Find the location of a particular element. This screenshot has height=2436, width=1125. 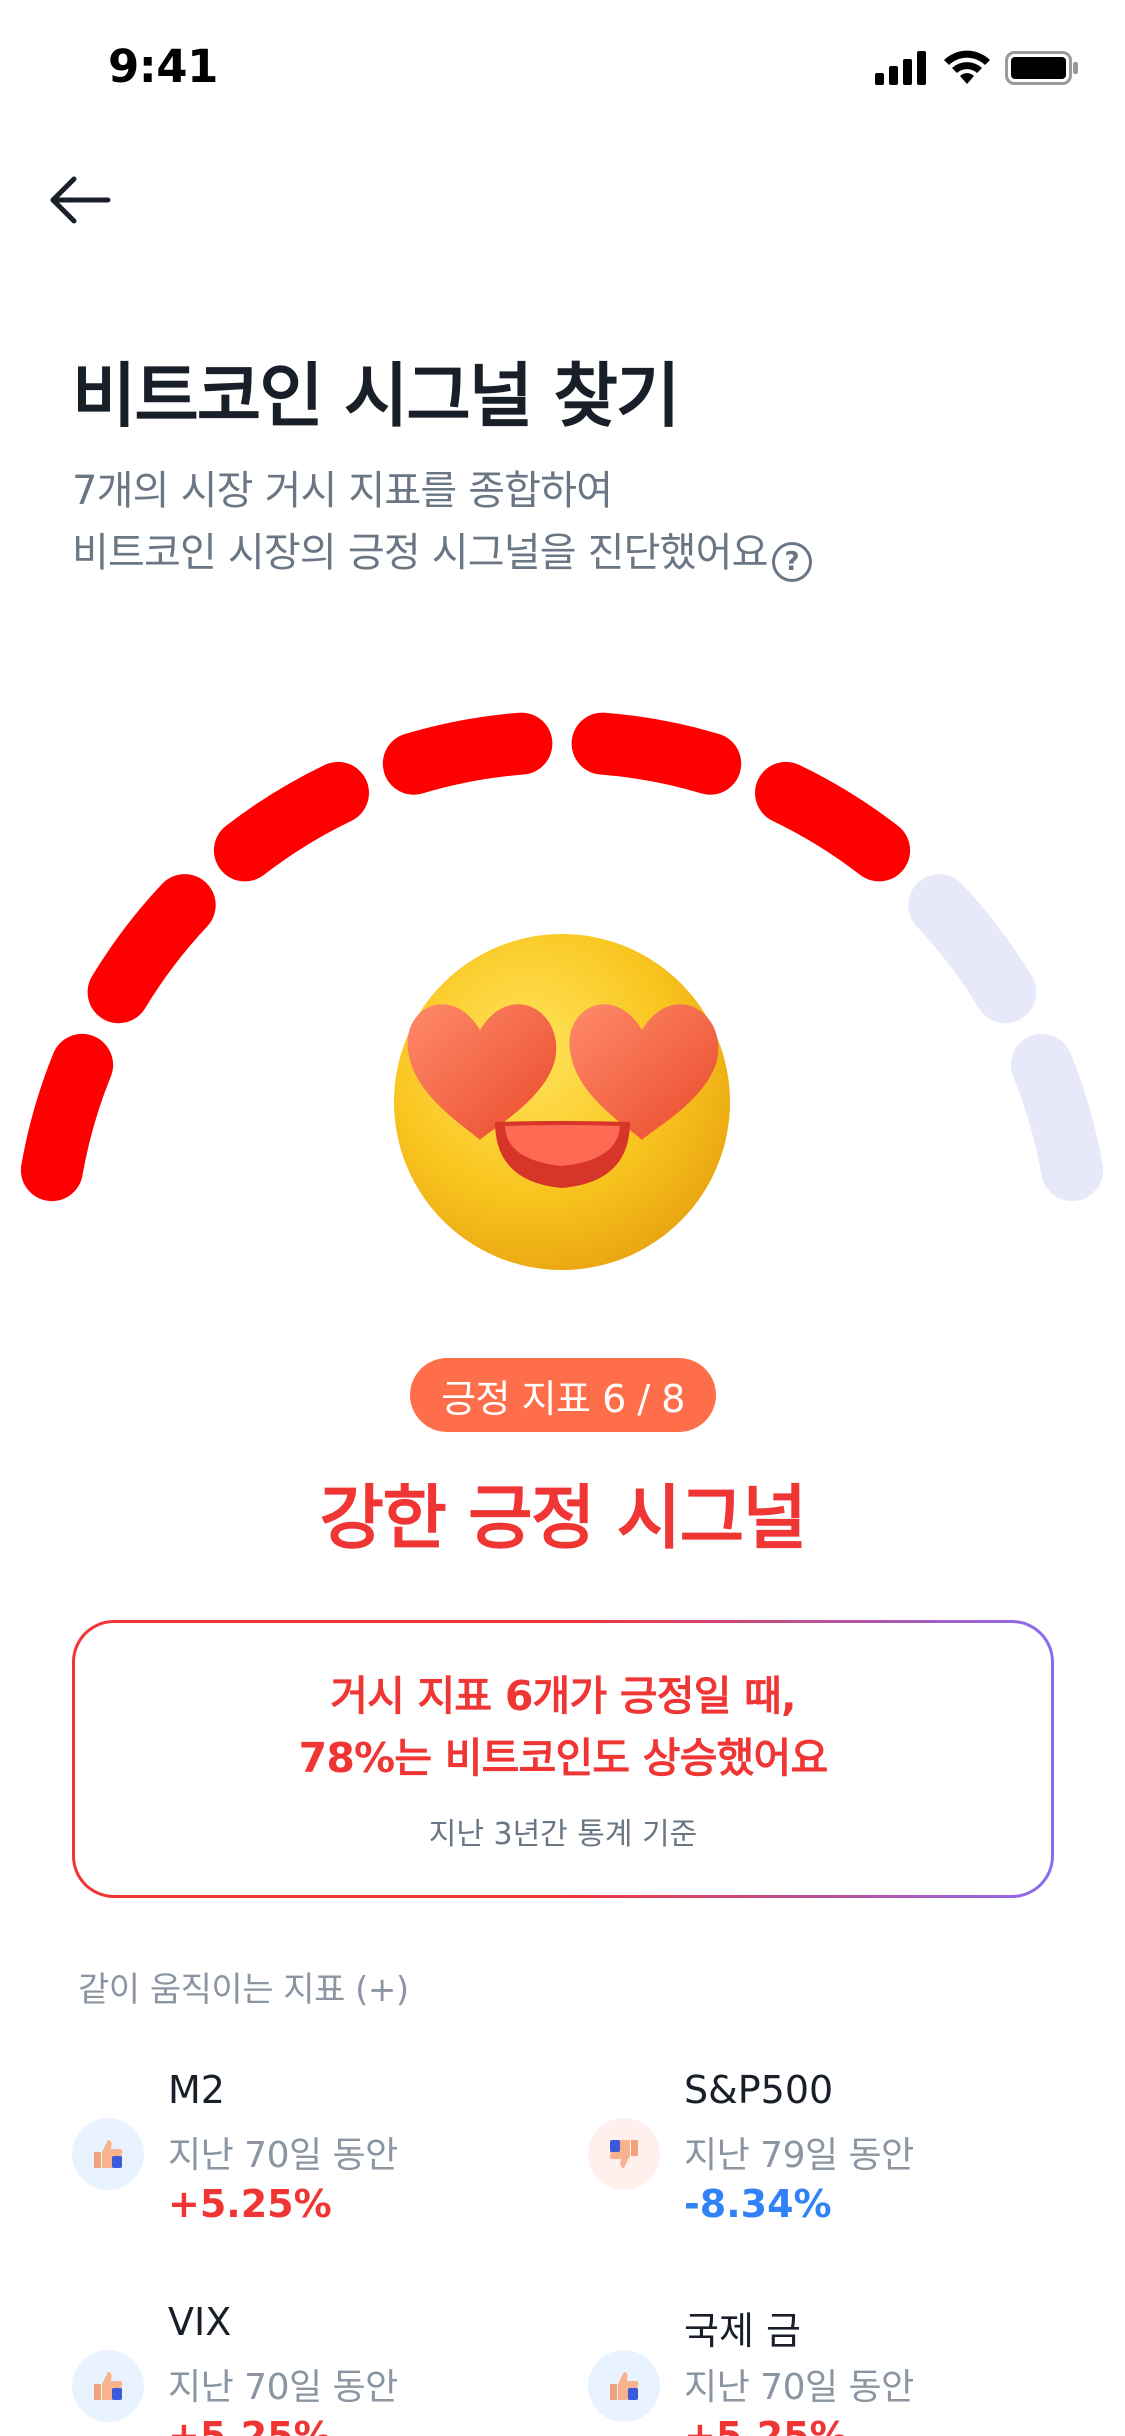

arrow-left-icon is located at coordinates (80, 200).